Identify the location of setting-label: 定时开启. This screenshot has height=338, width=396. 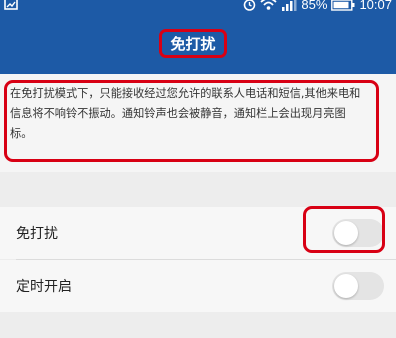
(44, 287).